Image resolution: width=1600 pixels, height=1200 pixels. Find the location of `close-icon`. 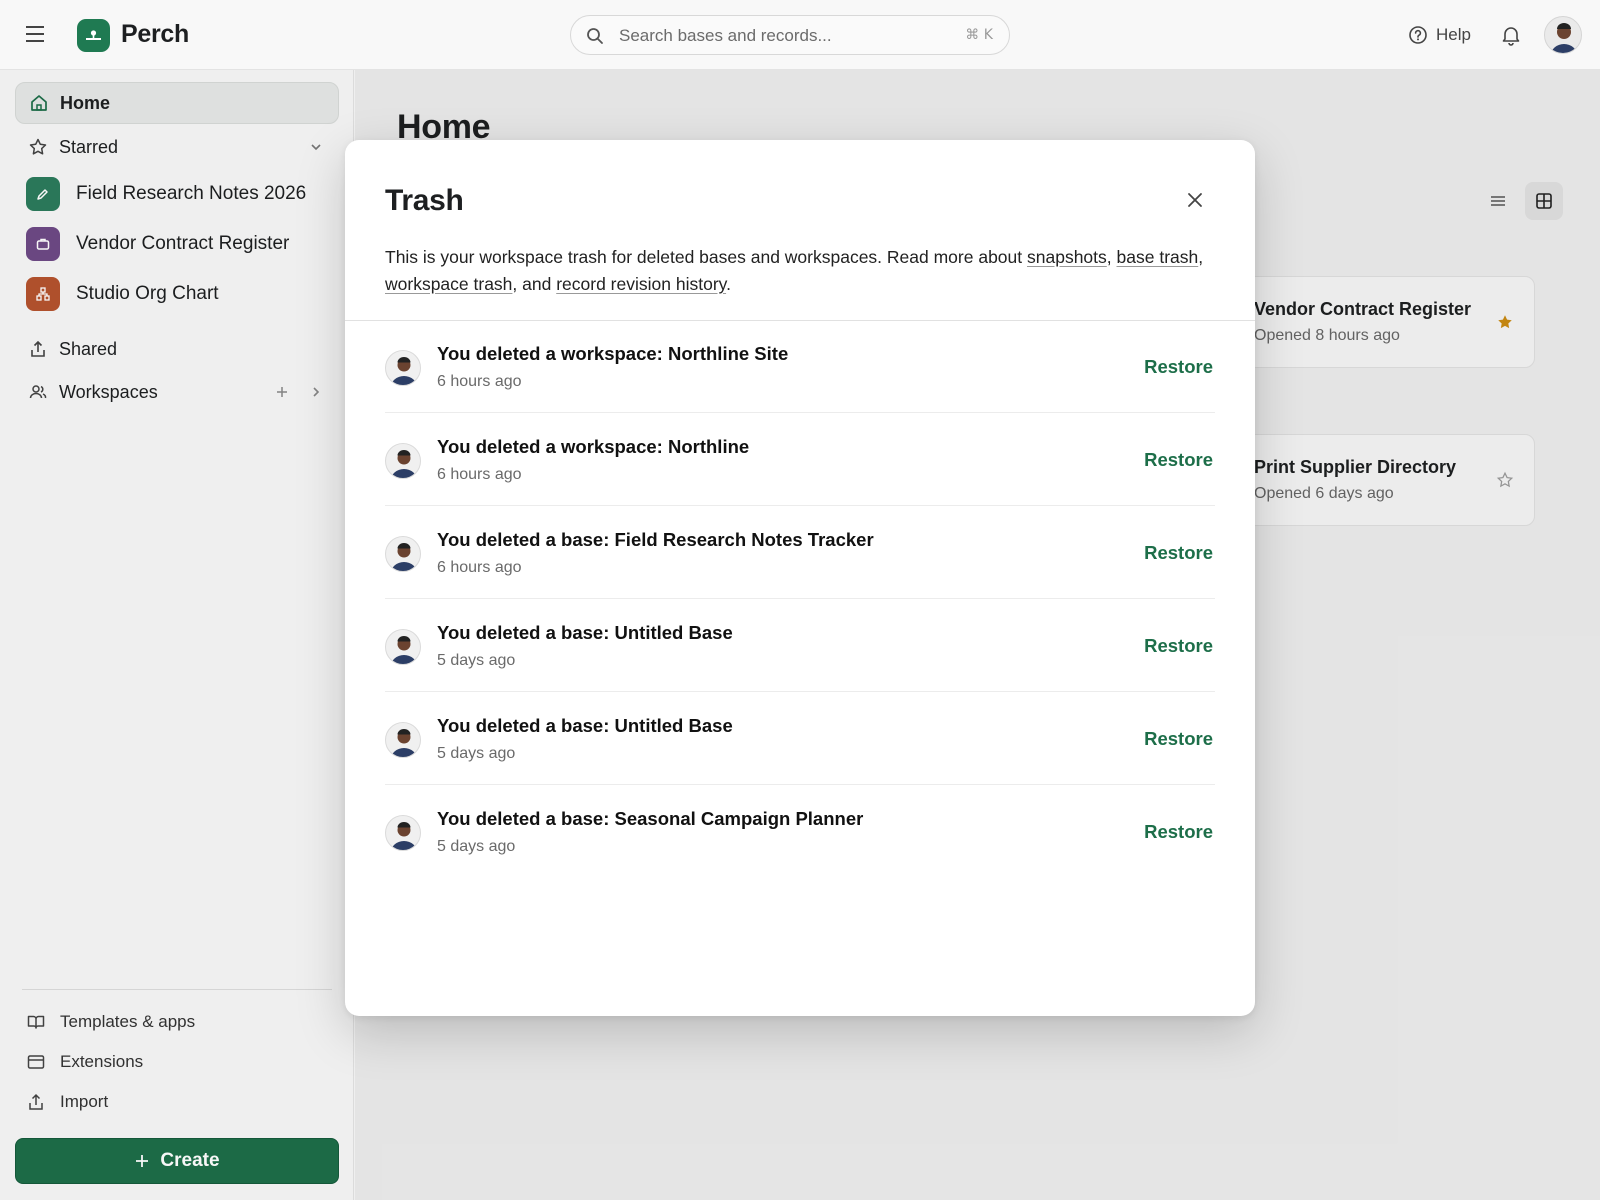

close-icon is located at coordinates (1195, 200).